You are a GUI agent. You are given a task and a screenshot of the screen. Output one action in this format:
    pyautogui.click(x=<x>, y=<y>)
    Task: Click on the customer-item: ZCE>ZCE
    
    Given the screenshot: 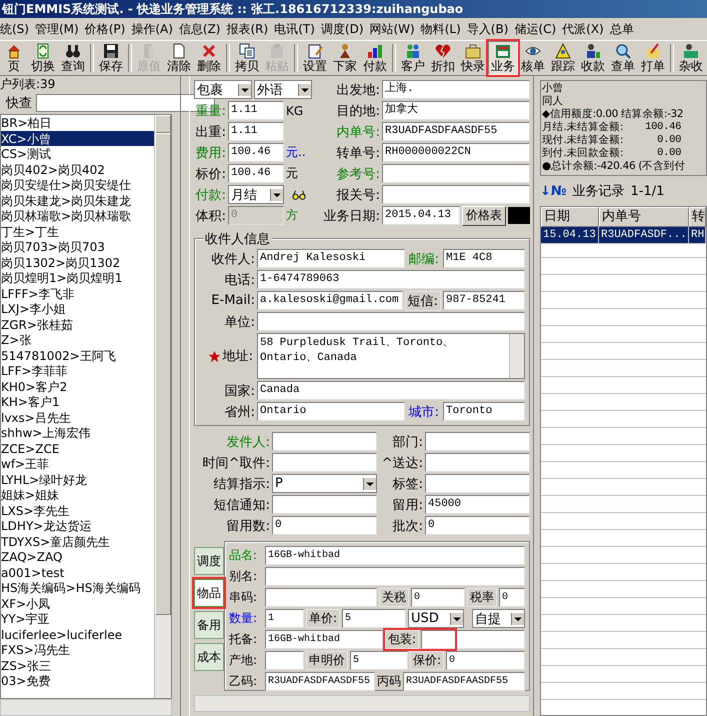 What is the action you would take?
    pyautogui.click(x=77, y=448)
    